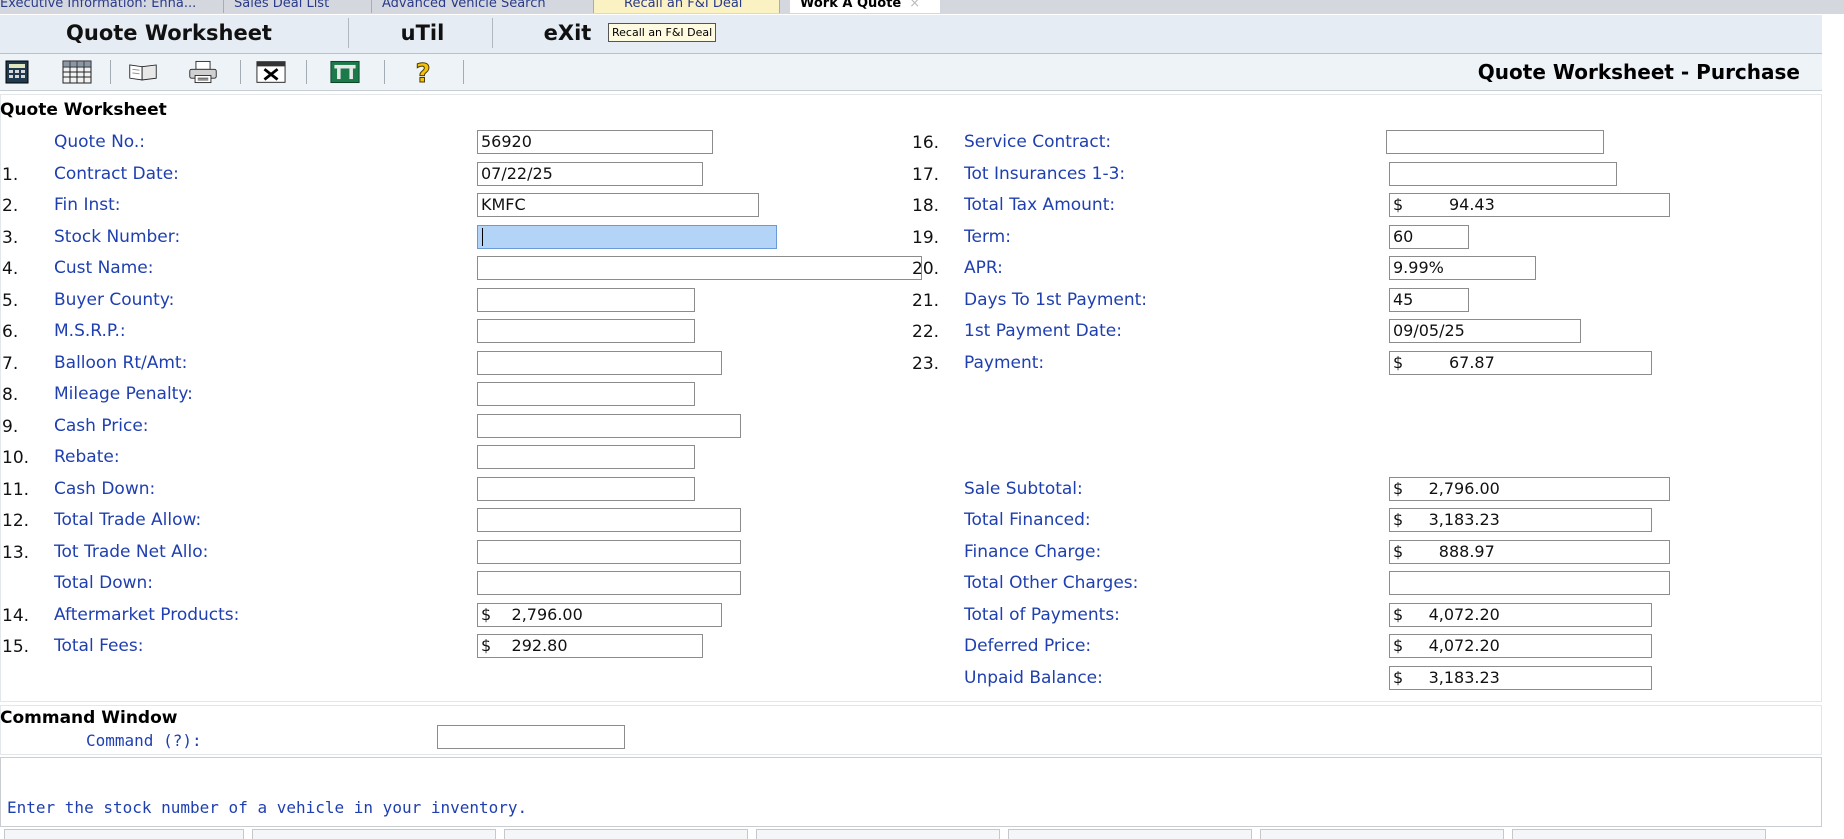 The image size is (1844, 839). Describe the element at coordinates (1038, 142) in the screenshot. I see `field-label: Service Contract:` at that location.